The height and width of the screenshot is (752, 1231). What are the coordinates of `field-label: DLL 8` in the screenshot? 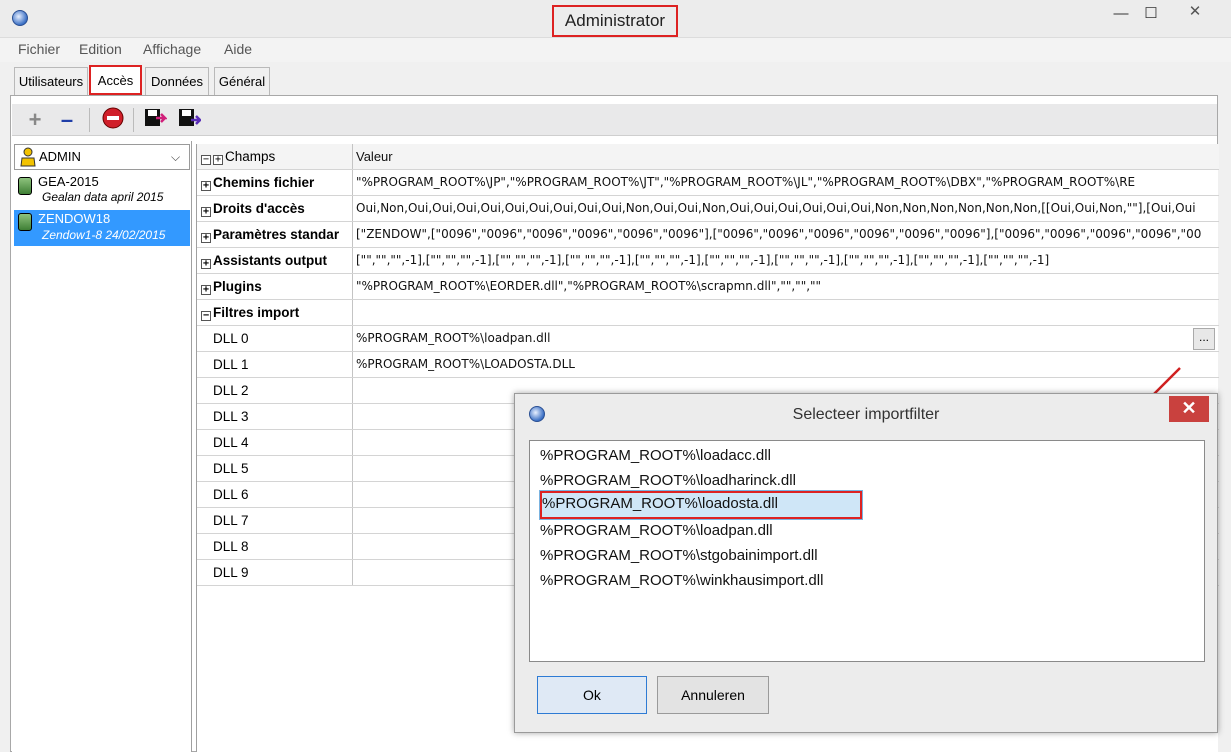 It's located at (231, 546).